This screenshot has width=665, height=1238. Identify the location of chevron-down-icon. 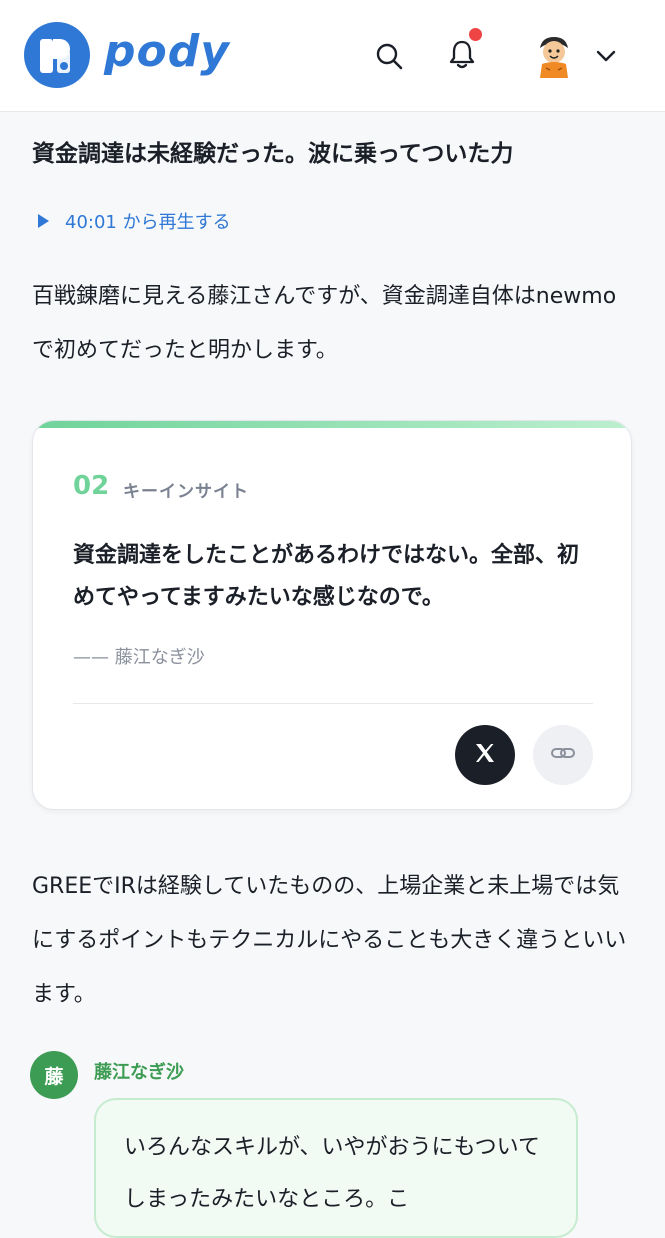
(606, 56).